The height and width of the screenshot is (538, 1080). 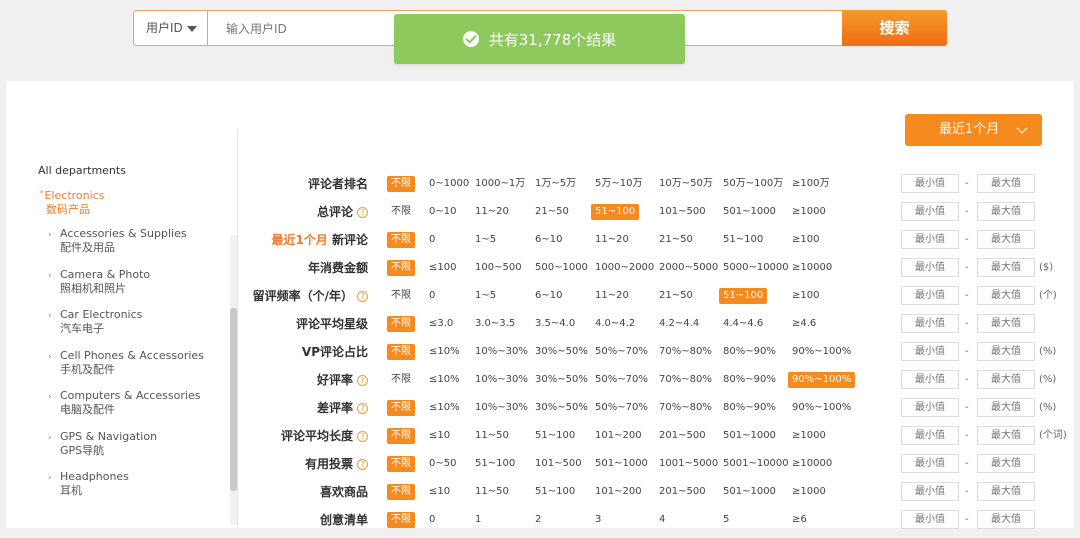 What do you see at coordinates (799, 520) in the screenshot?
I see `filter-option: ≥6` at bounding box center [799, 520].